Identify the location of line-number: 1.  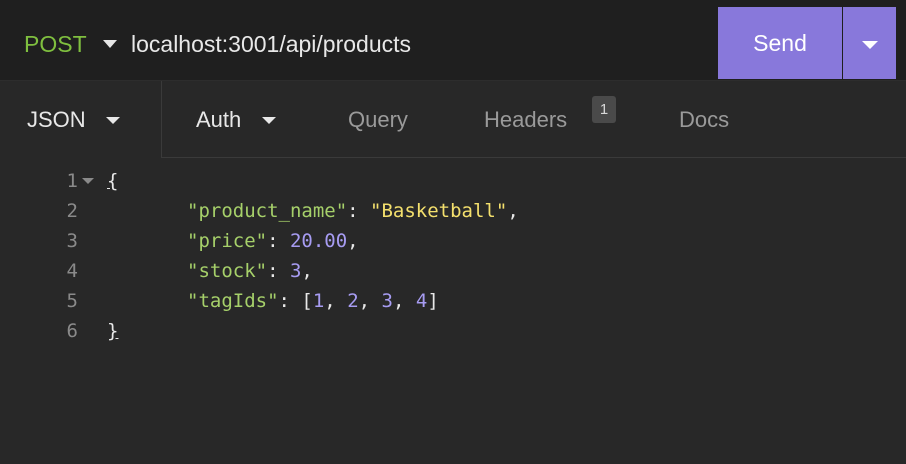
(72, 181).